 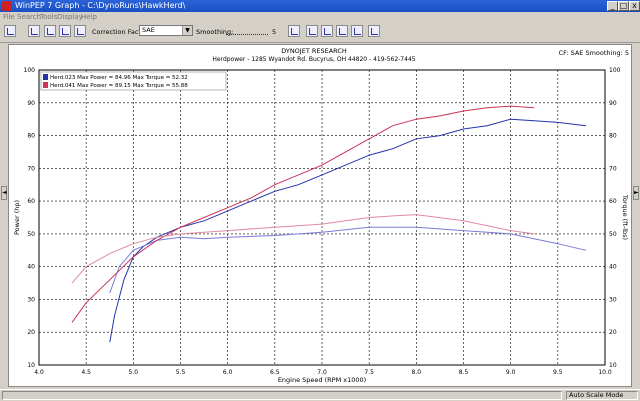 What do you see at coordinates (596, 395) in the screenshot?
I see `status-mode: Auto Scale Mode` at bounding box center [596, 395].